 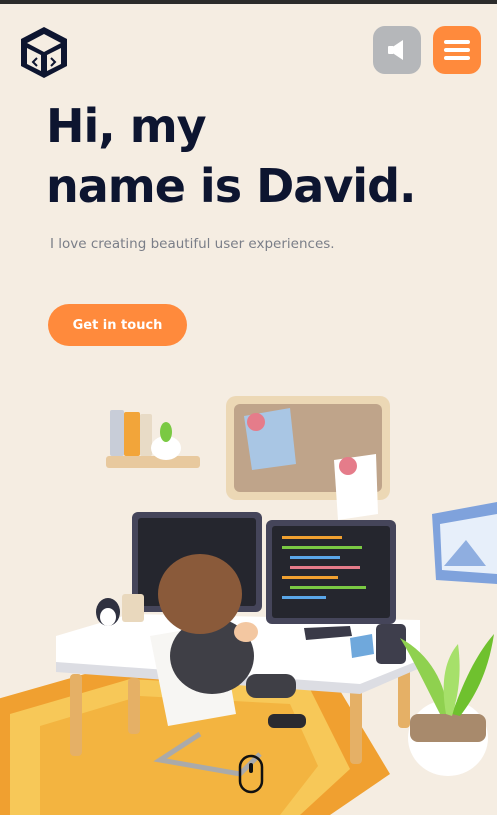 I want to click on menu-button, so click(x=457, y=50).